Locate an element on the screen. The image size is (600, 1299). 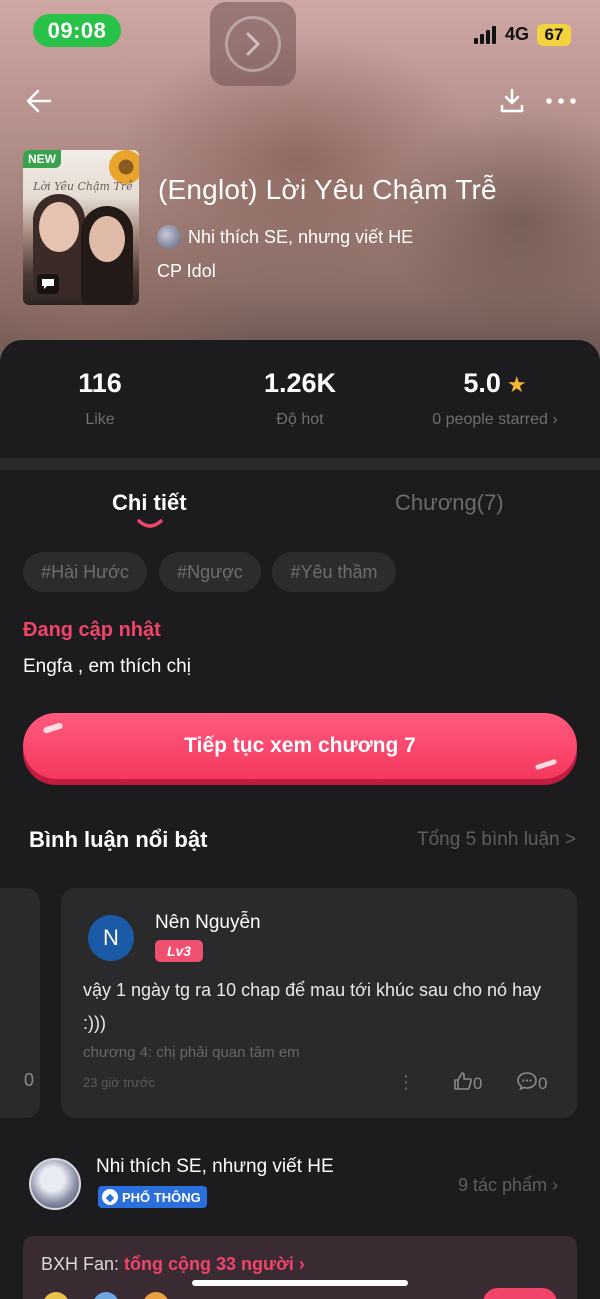
thumbs-up-icon is located at coordinates (463, 1083).